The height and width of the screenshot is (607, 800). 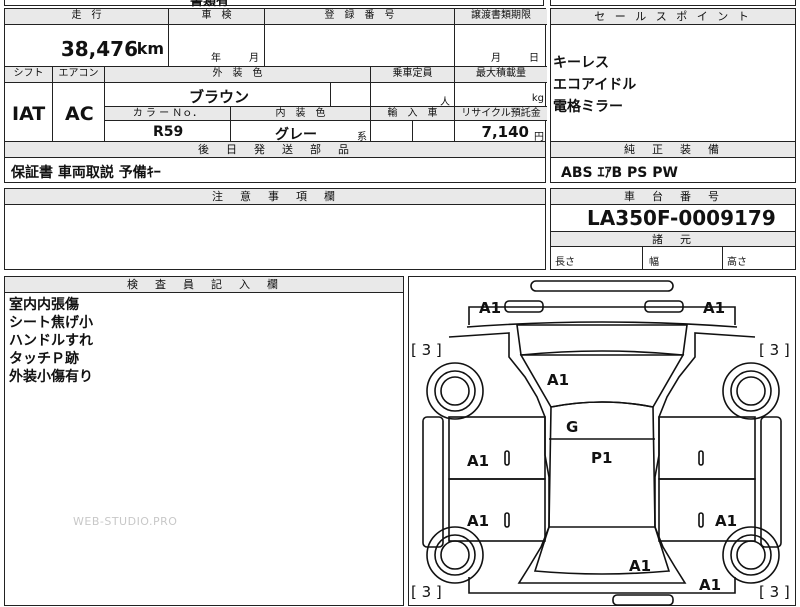 I want to click on max-load-cell: kg, so click(x=501, y=95).